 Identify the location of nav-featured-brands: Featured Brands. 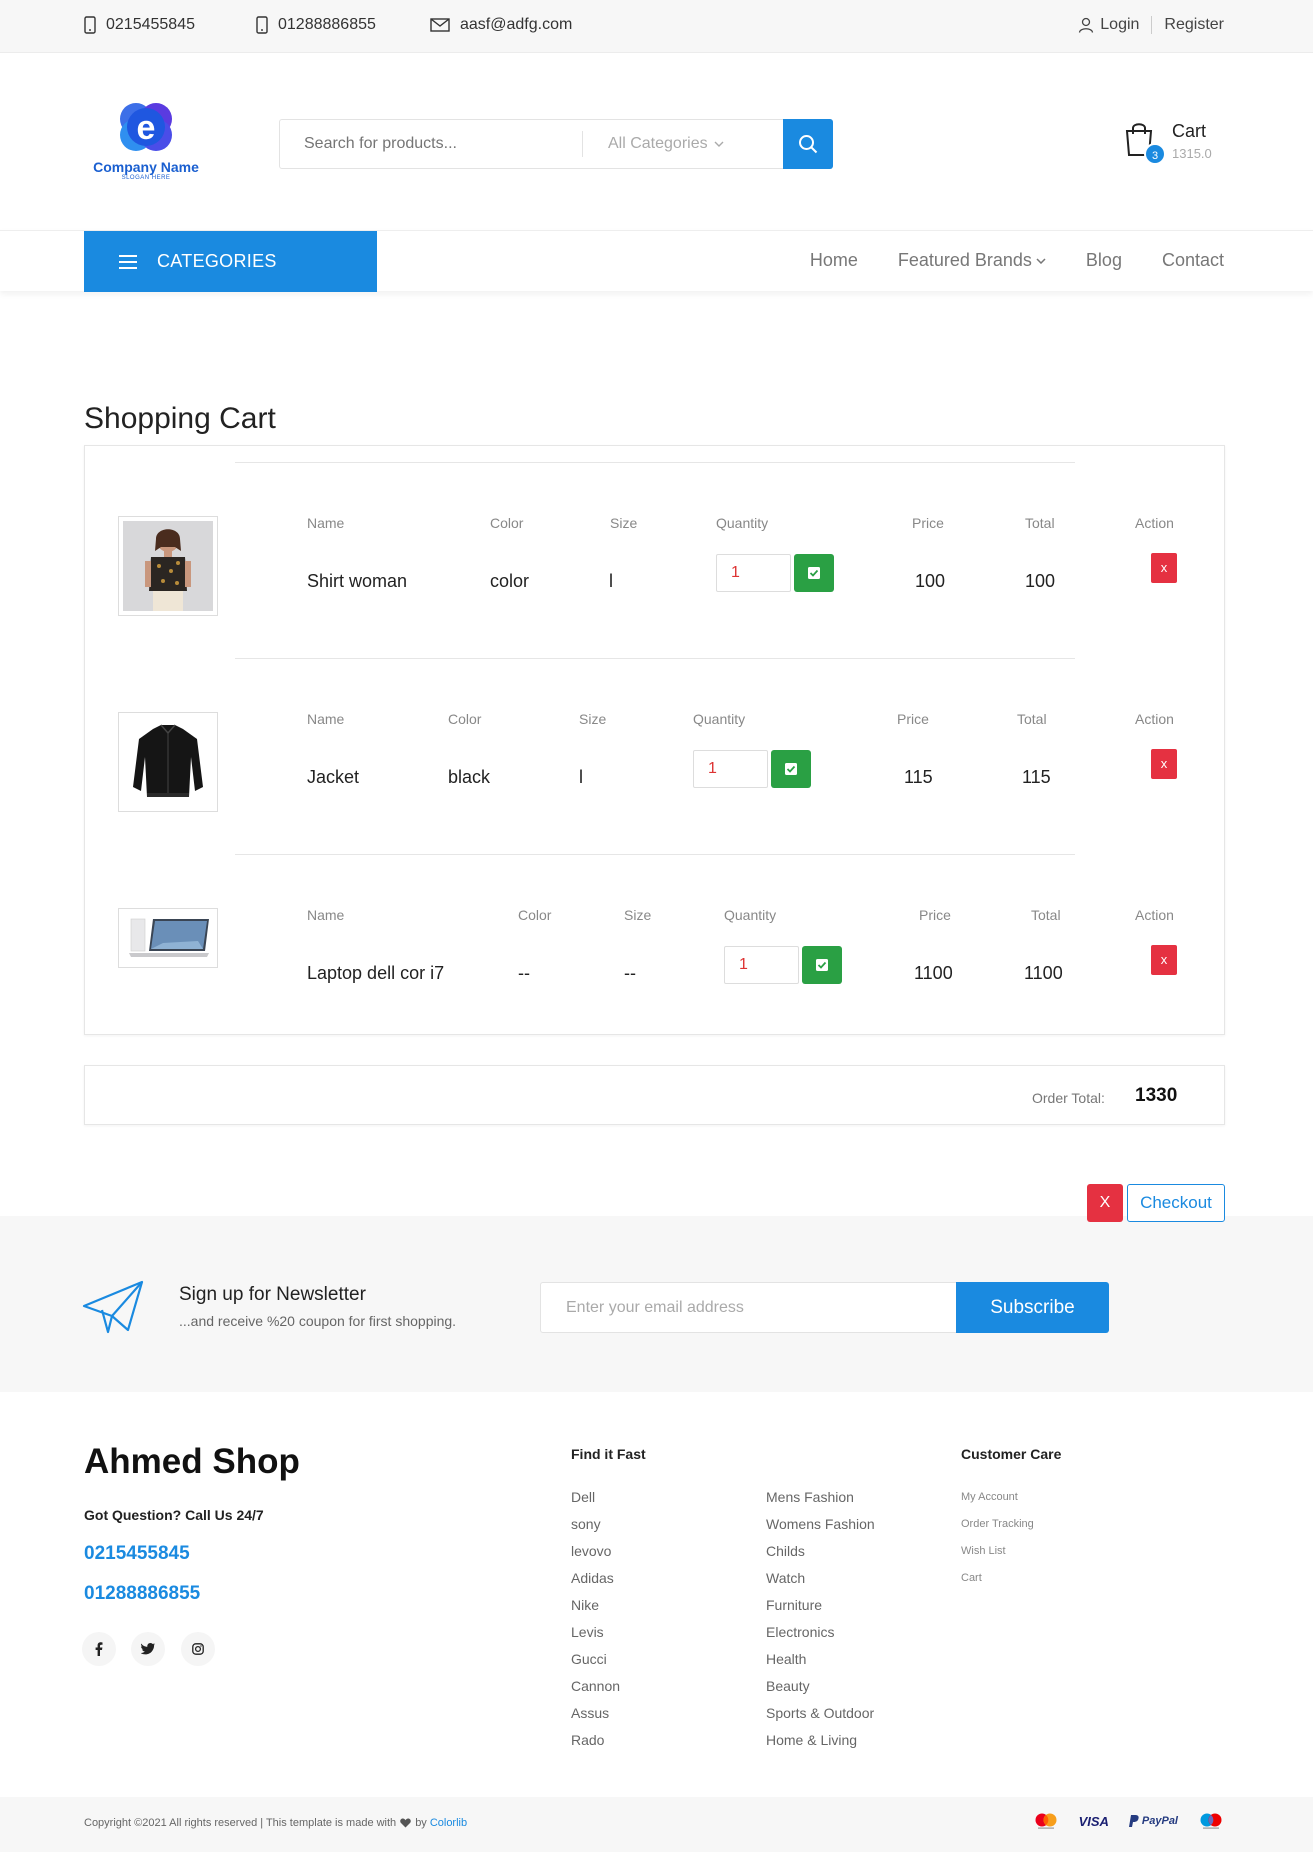
(972, 260).